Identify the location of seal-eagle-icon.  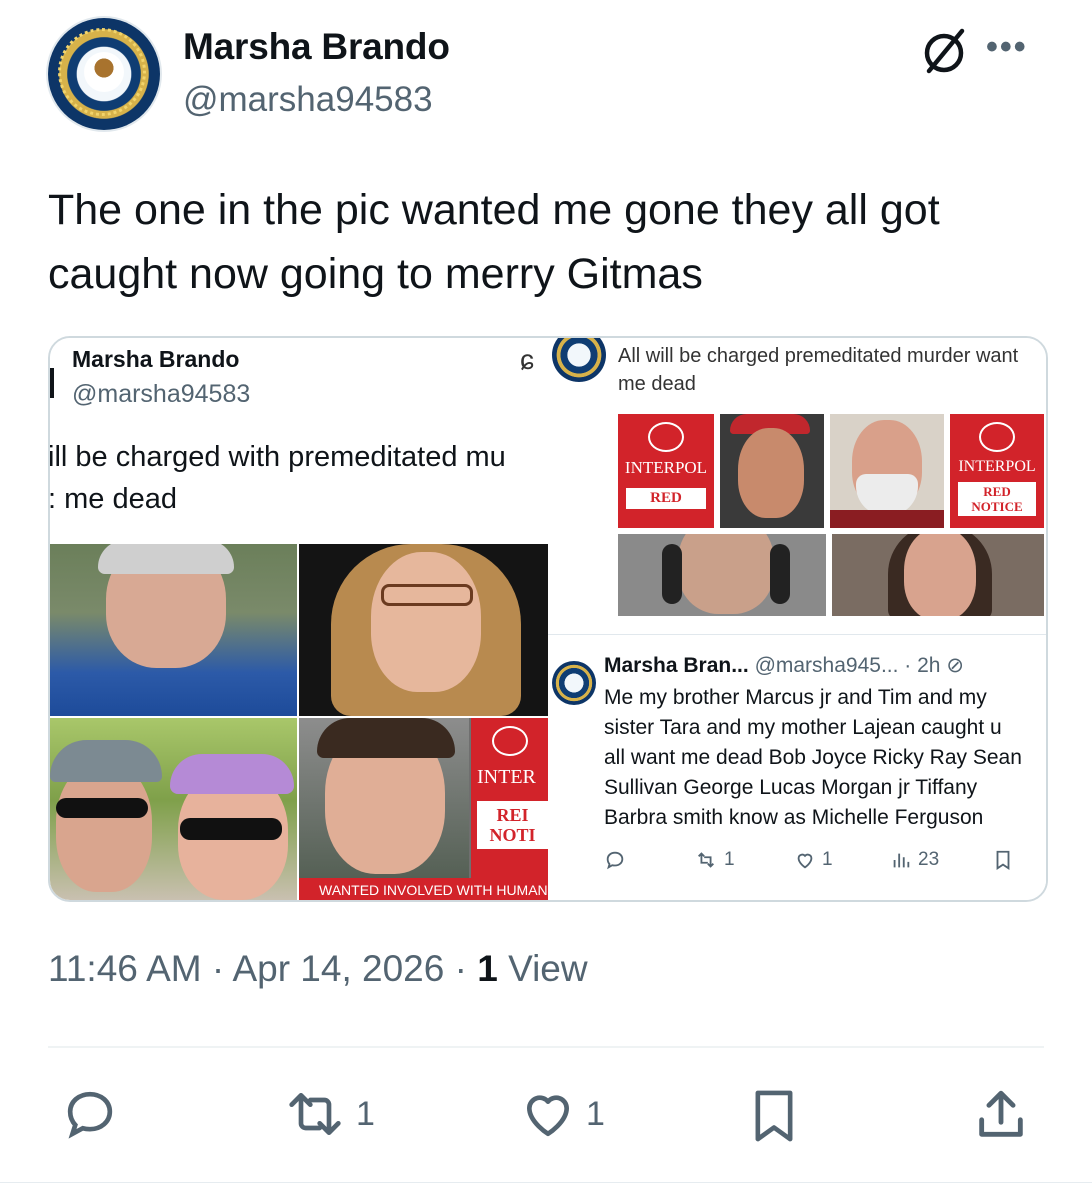
(104, 72).